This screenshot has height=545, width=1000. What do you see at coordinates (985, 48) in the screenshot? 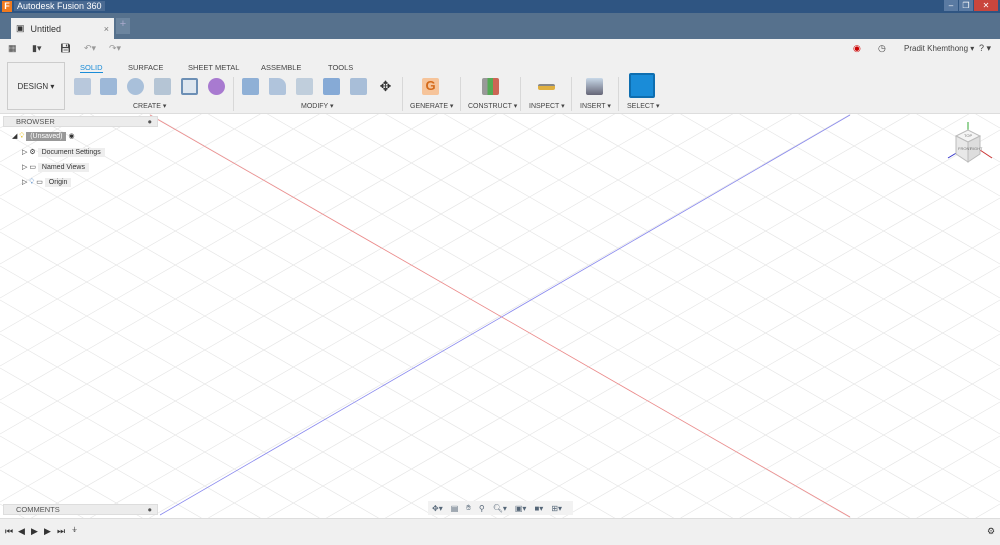
I see `help-icon: ? ▾` at bounding box center [985, 48].